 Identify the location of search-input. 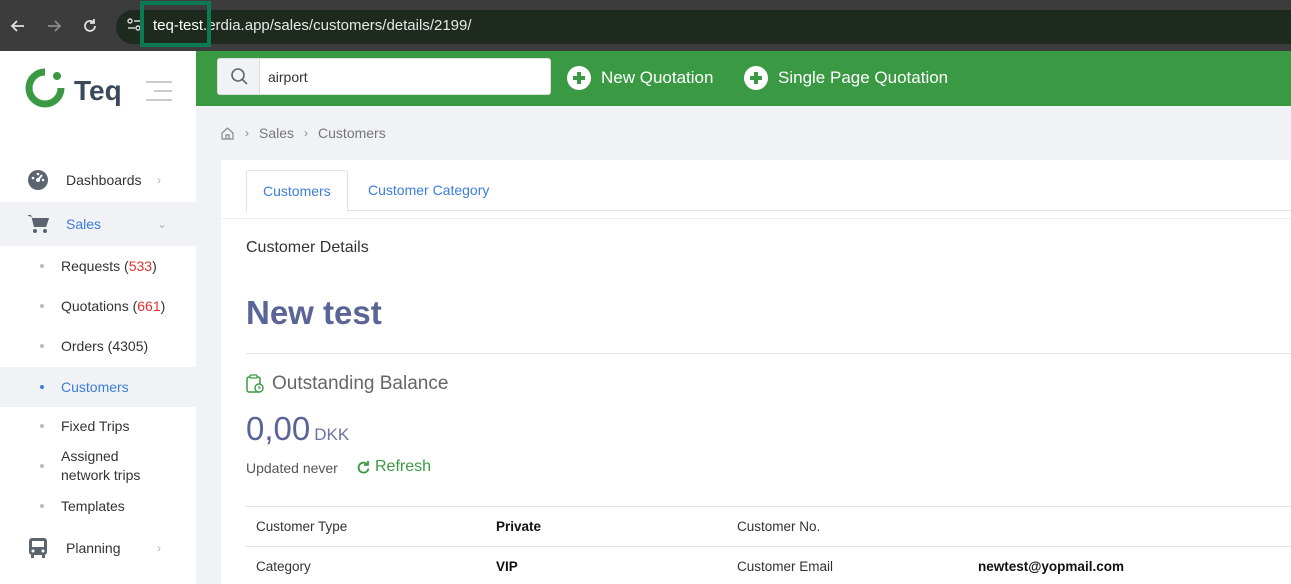
(402, 76).